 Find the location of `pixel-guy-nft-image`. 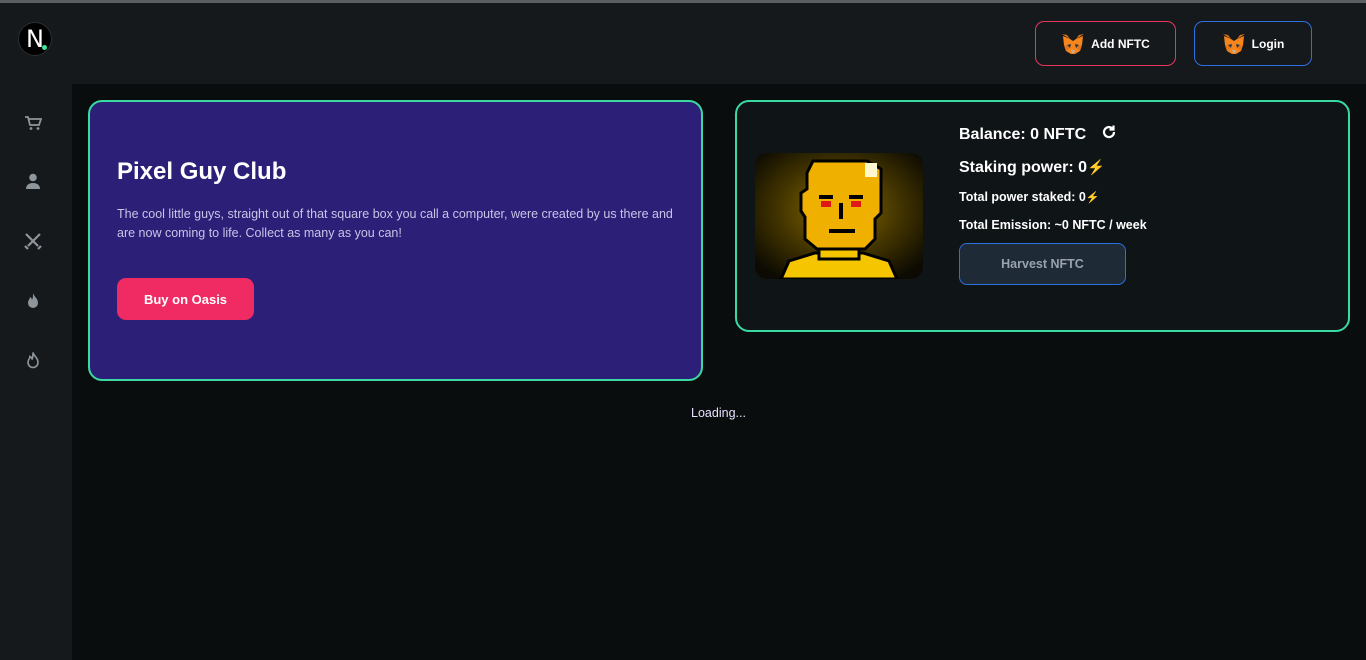

pixel-guy-nft-image is located at coordinates (839, 216).